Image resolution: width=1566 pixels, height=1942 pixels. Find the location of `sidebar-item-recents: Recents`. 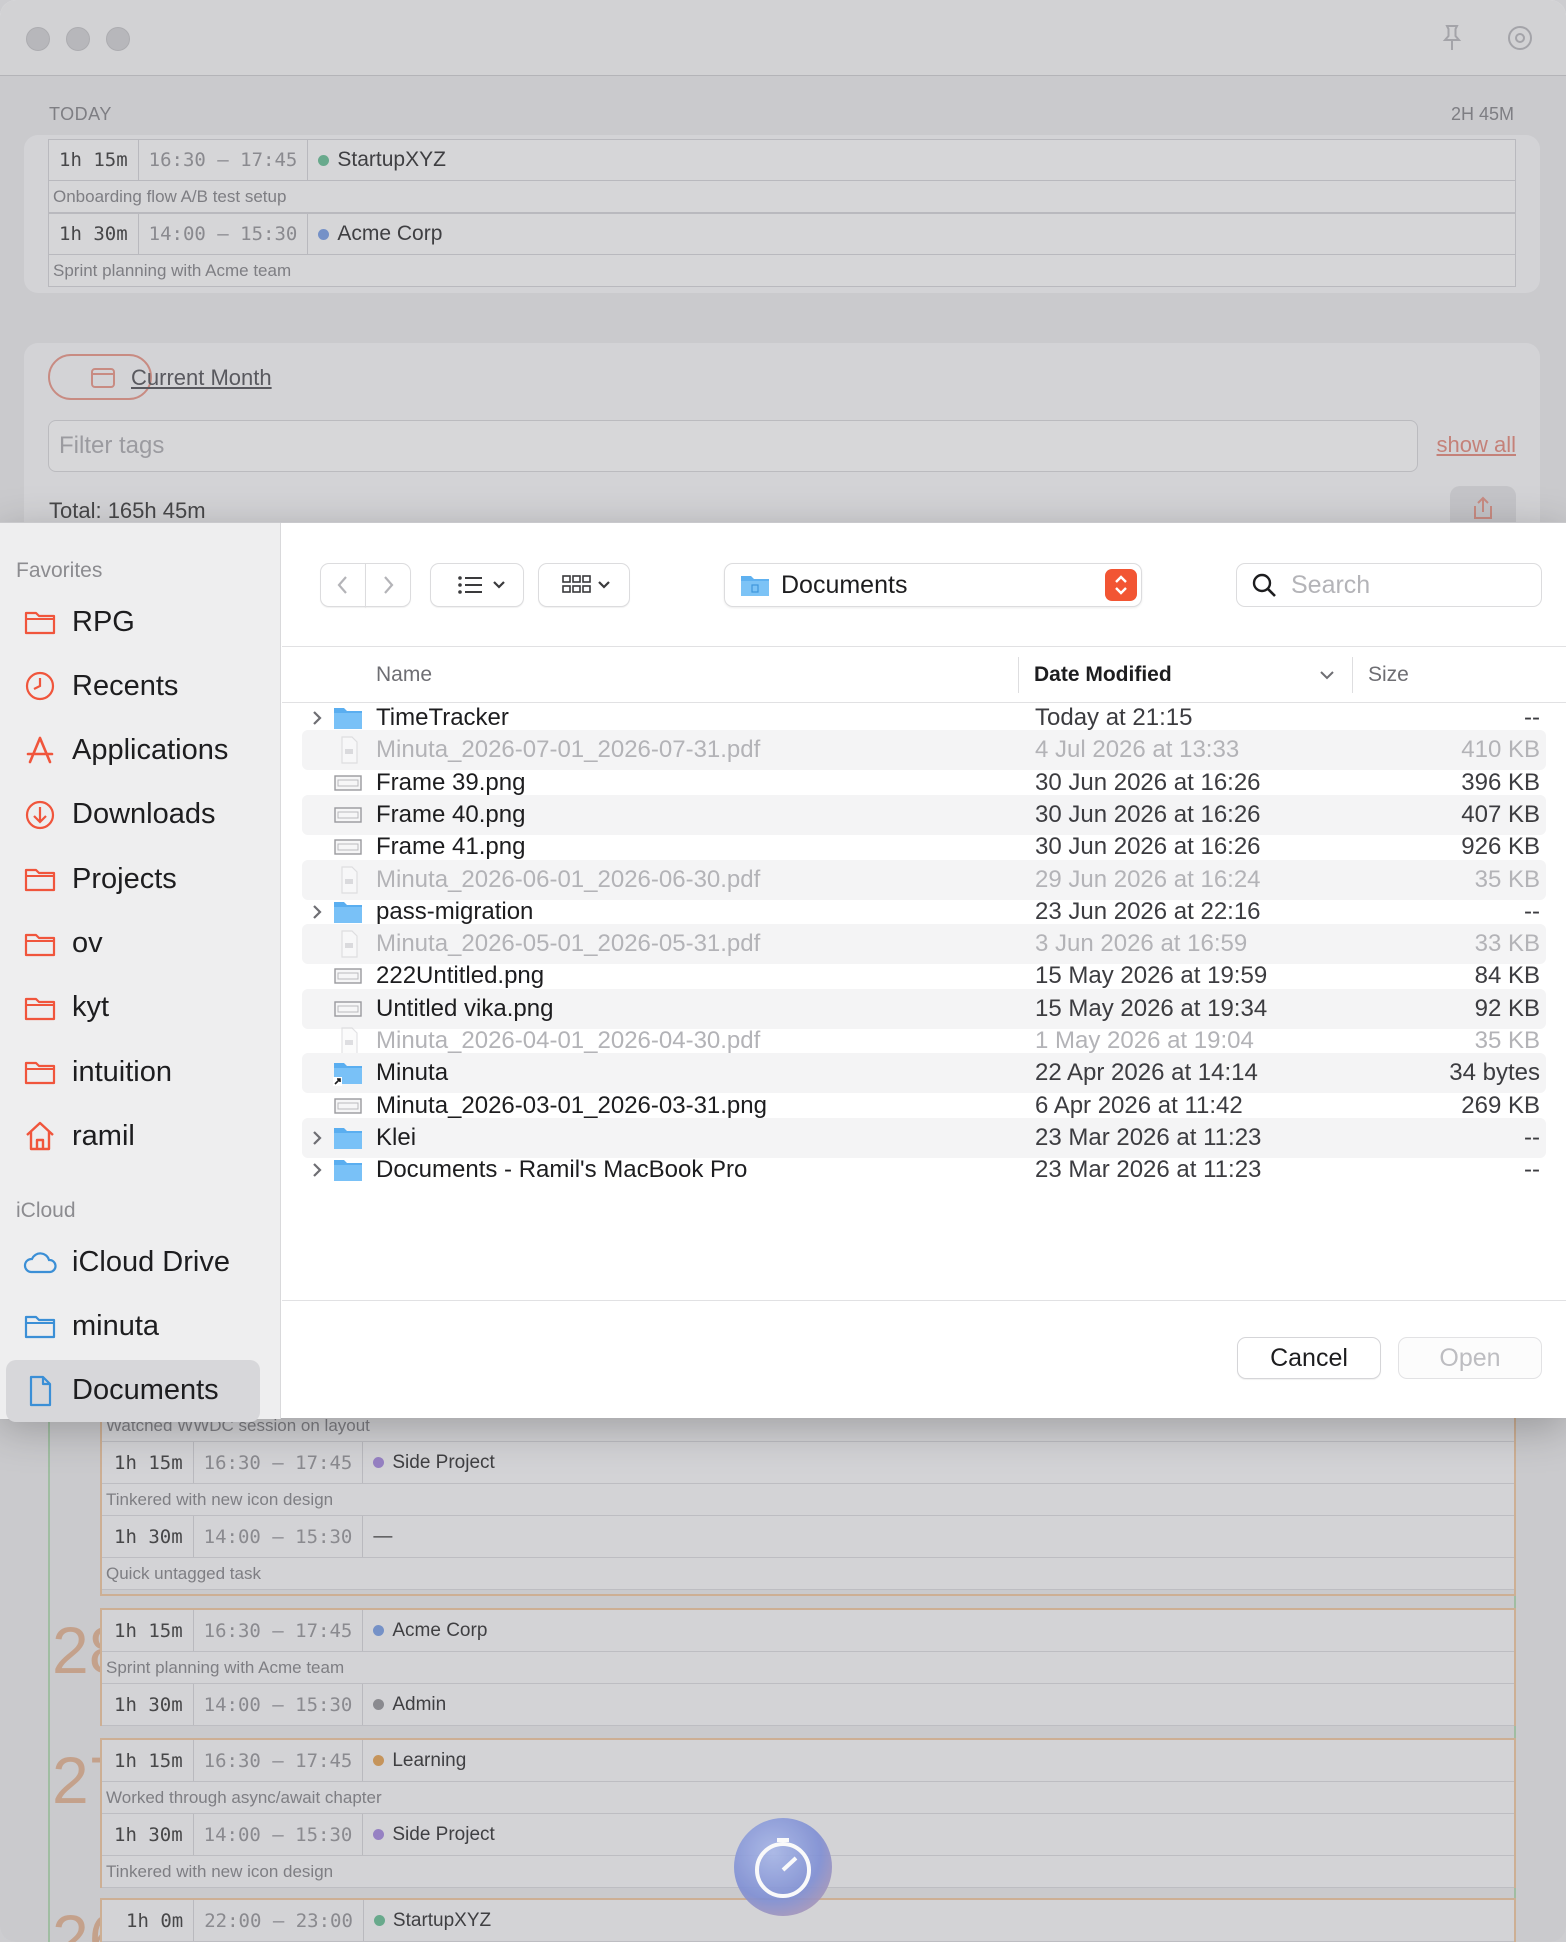

sidebar-item-recents: Recents is located at coordinates (133, 686).